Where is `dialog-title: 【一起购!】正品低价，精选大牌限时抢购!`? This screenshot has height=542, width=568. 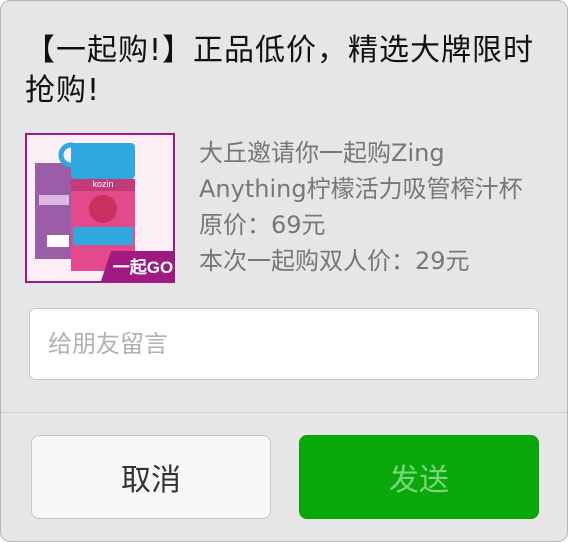
dialog-title: 【一起购!】正品低价，精选大牌限时抢购! is located at coordinates (280, 70).